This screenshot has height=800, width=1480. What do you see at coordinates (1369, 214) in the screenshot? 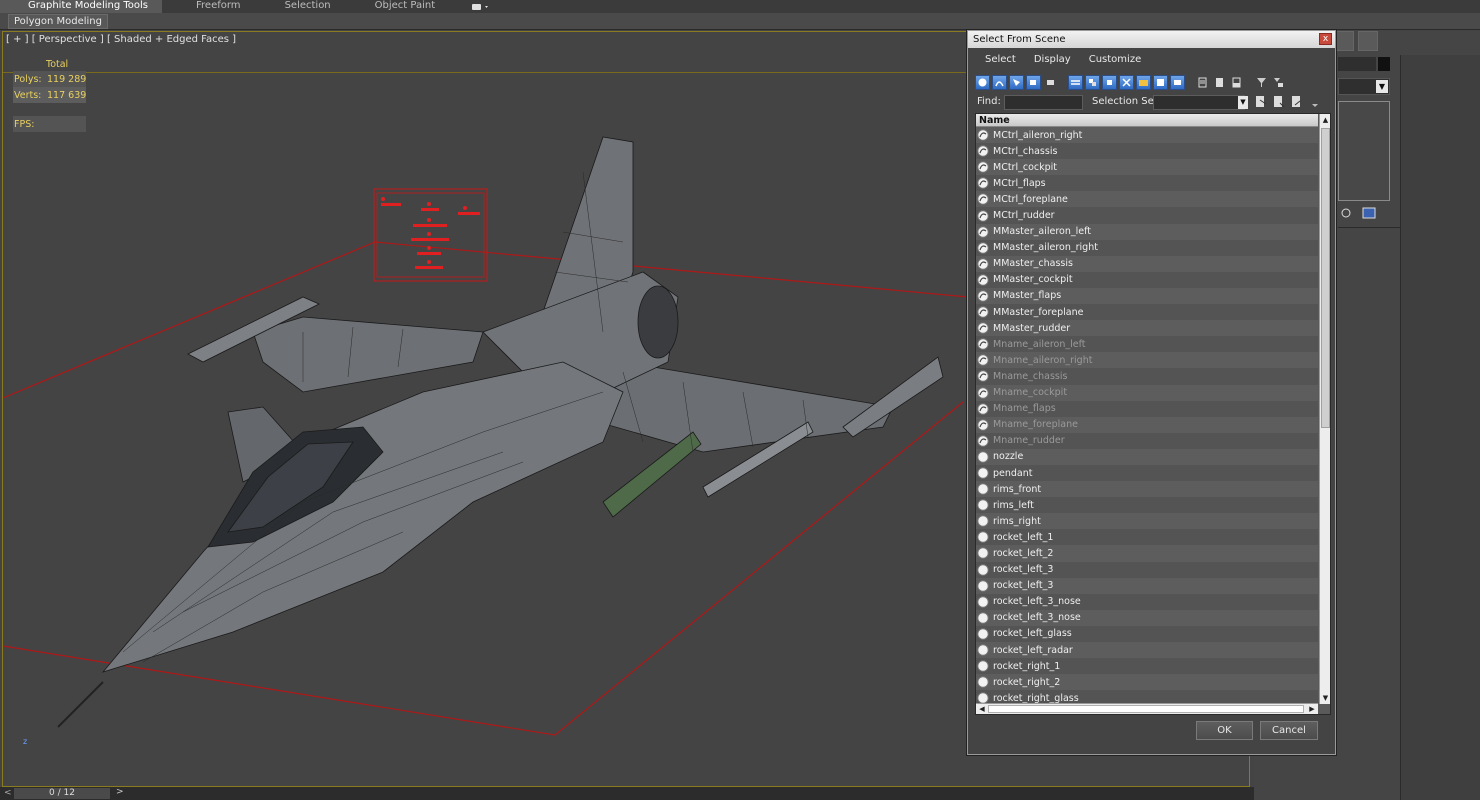
I see `configure-sets-icon` at bounding box center [1369, 214].